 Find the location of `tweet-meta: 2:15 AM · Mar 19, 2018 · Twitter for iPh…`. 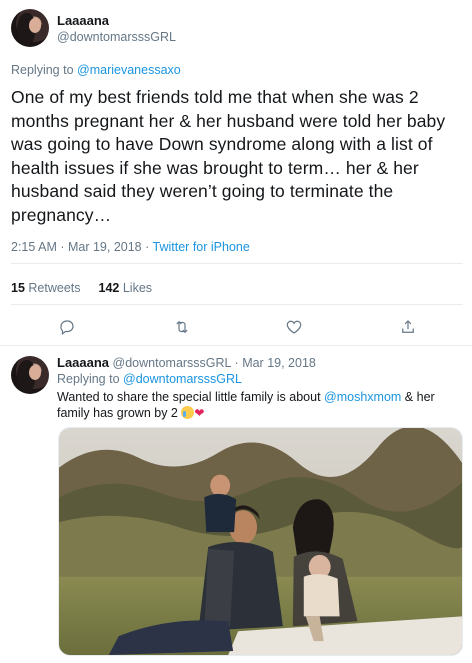

tweet-meta: 2:15 AM · Mar 19, 2018 · Twitter for iPh… is located at coordinates (130, 247).